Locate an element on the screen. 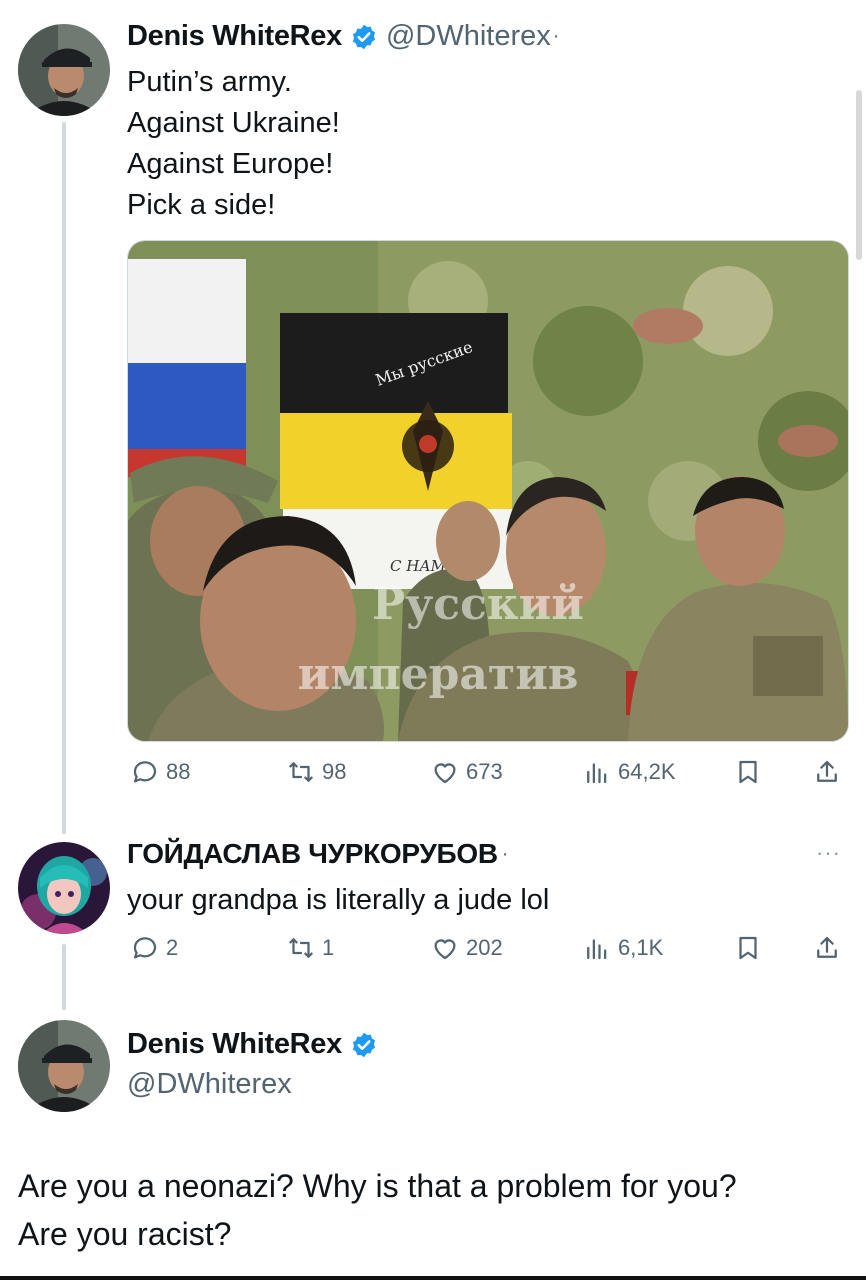  author-name: ГОЙДАСЛАВ ЧУРКОРУБОВ is located at coordinates (312, 854).